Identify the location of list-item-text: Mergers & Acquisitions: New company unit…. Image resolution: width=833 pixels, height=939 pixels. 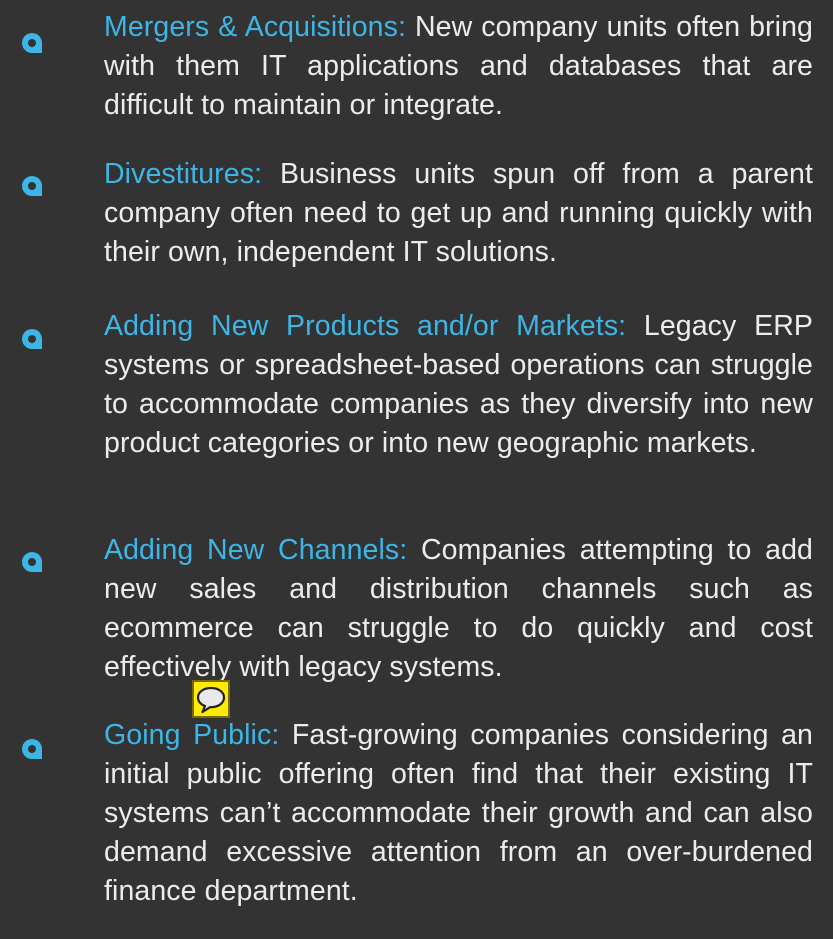
(458, 66).